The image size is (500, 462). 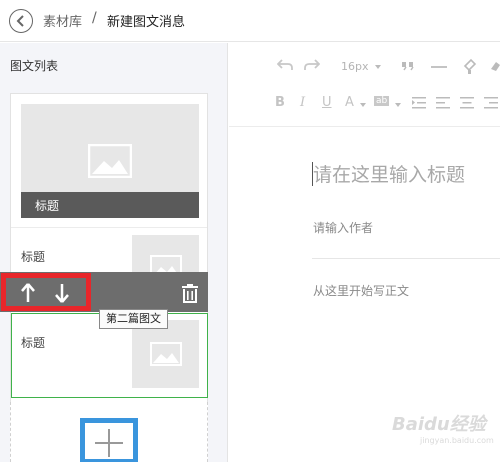 What do you see at coordinates (467, 103) in the screenshot?
I see `align-center-icon` at bounding box center [467, 103].